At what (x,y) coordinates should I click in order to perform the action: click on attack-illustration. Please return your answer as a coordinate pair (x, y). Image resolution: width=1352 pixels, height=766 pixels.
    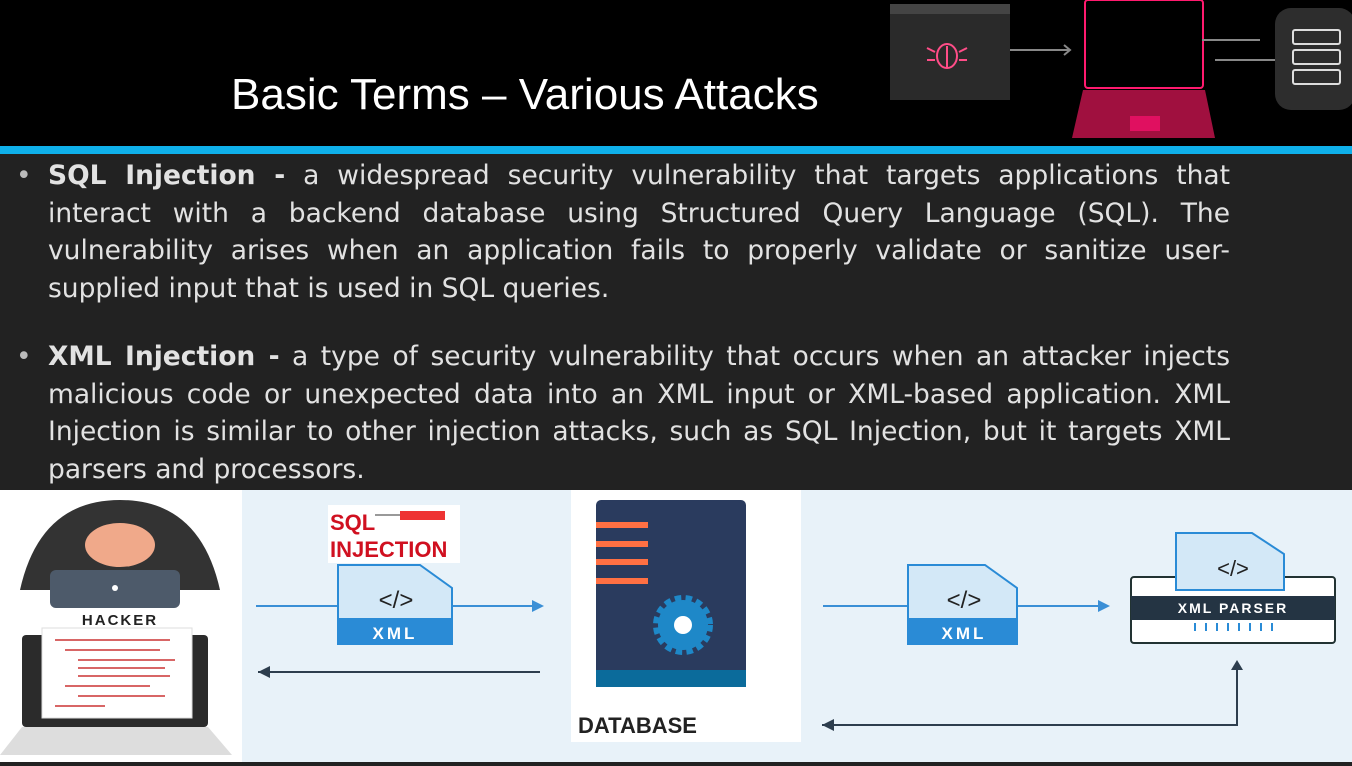
    Looking at the image, I should click on (1121, 69).